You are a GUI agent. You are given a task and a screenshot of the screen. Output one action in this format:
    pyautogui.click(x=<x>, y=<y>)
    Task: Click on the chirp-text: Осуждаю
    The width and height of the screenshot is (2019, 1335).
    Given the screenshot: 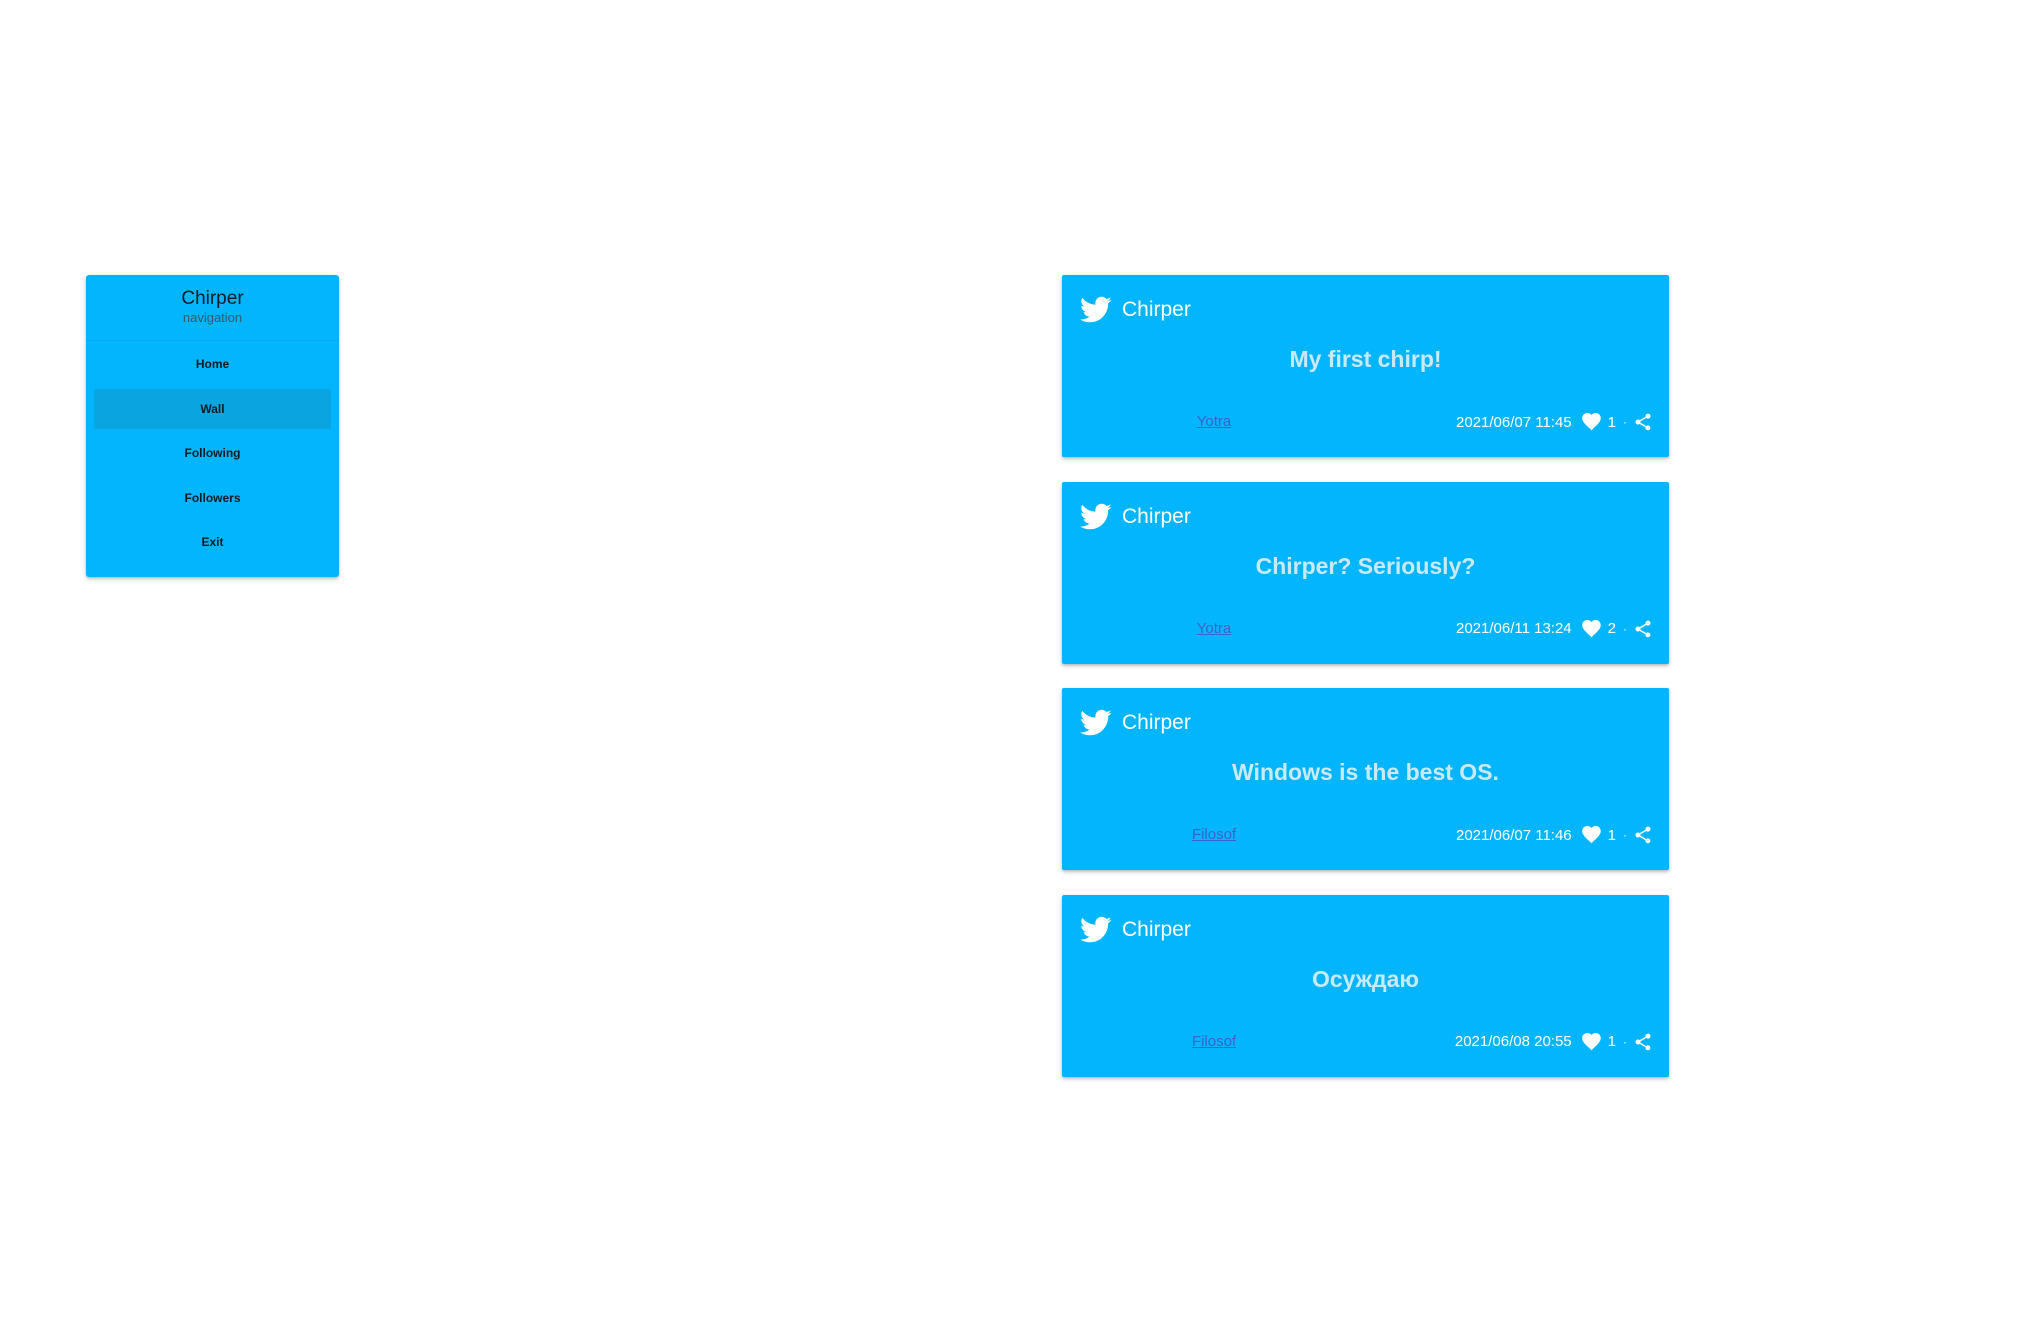 What is the action you would take?
    pyautogui.click(x=1365, y=978)
    